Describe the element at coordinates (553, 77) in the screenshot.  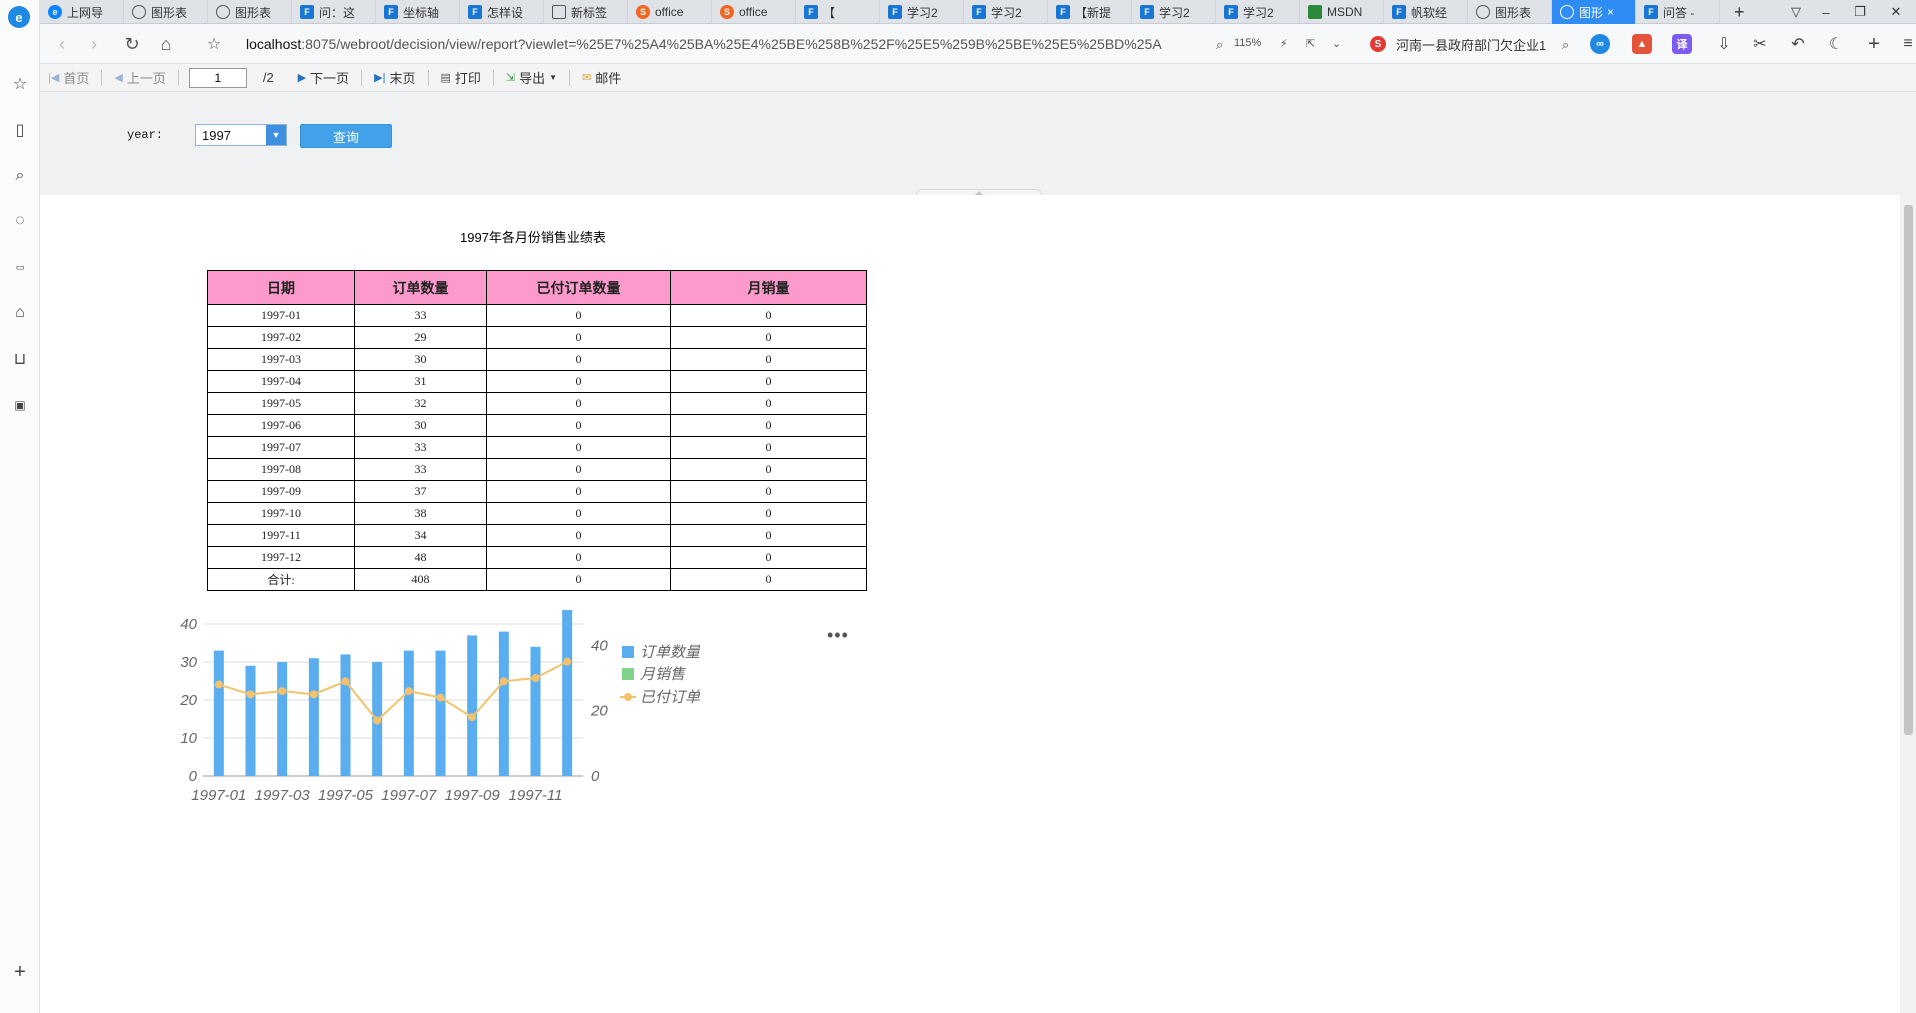
I see `chevron-down-icon: ▼` at that location.